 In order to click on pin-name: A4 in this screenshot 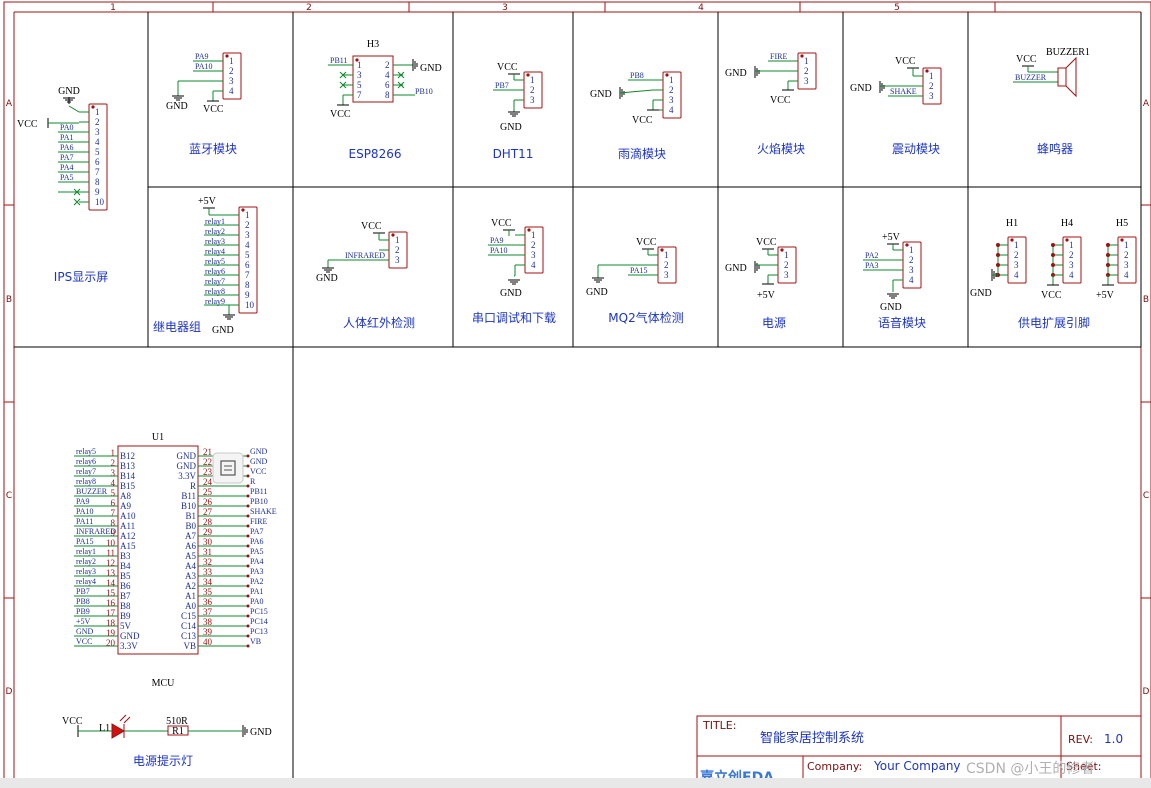, I will do `click(190, 566)`.